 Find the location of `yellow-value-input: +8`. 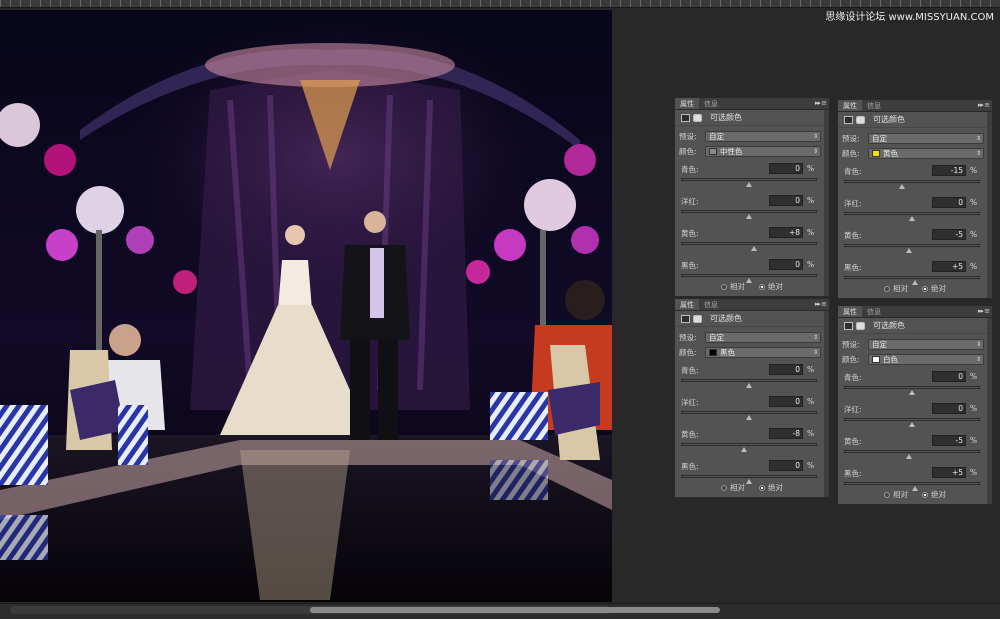

yellow-value-input: +8 is located at coordinates (786, 232).